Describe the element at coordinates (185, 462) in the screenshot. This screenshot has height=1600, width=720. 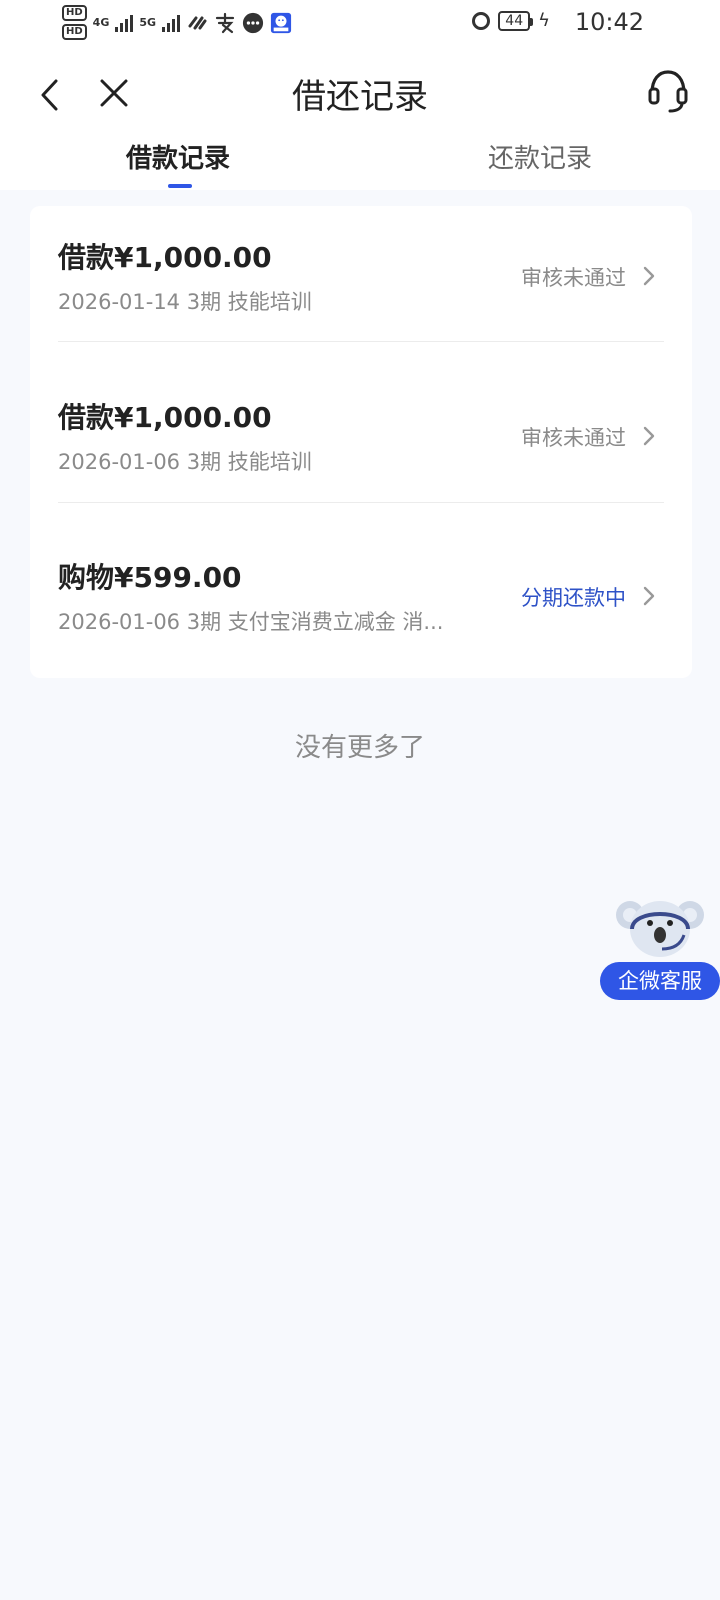
I see `record-meta: 2026-01-06 3期 技能培训` at that location.